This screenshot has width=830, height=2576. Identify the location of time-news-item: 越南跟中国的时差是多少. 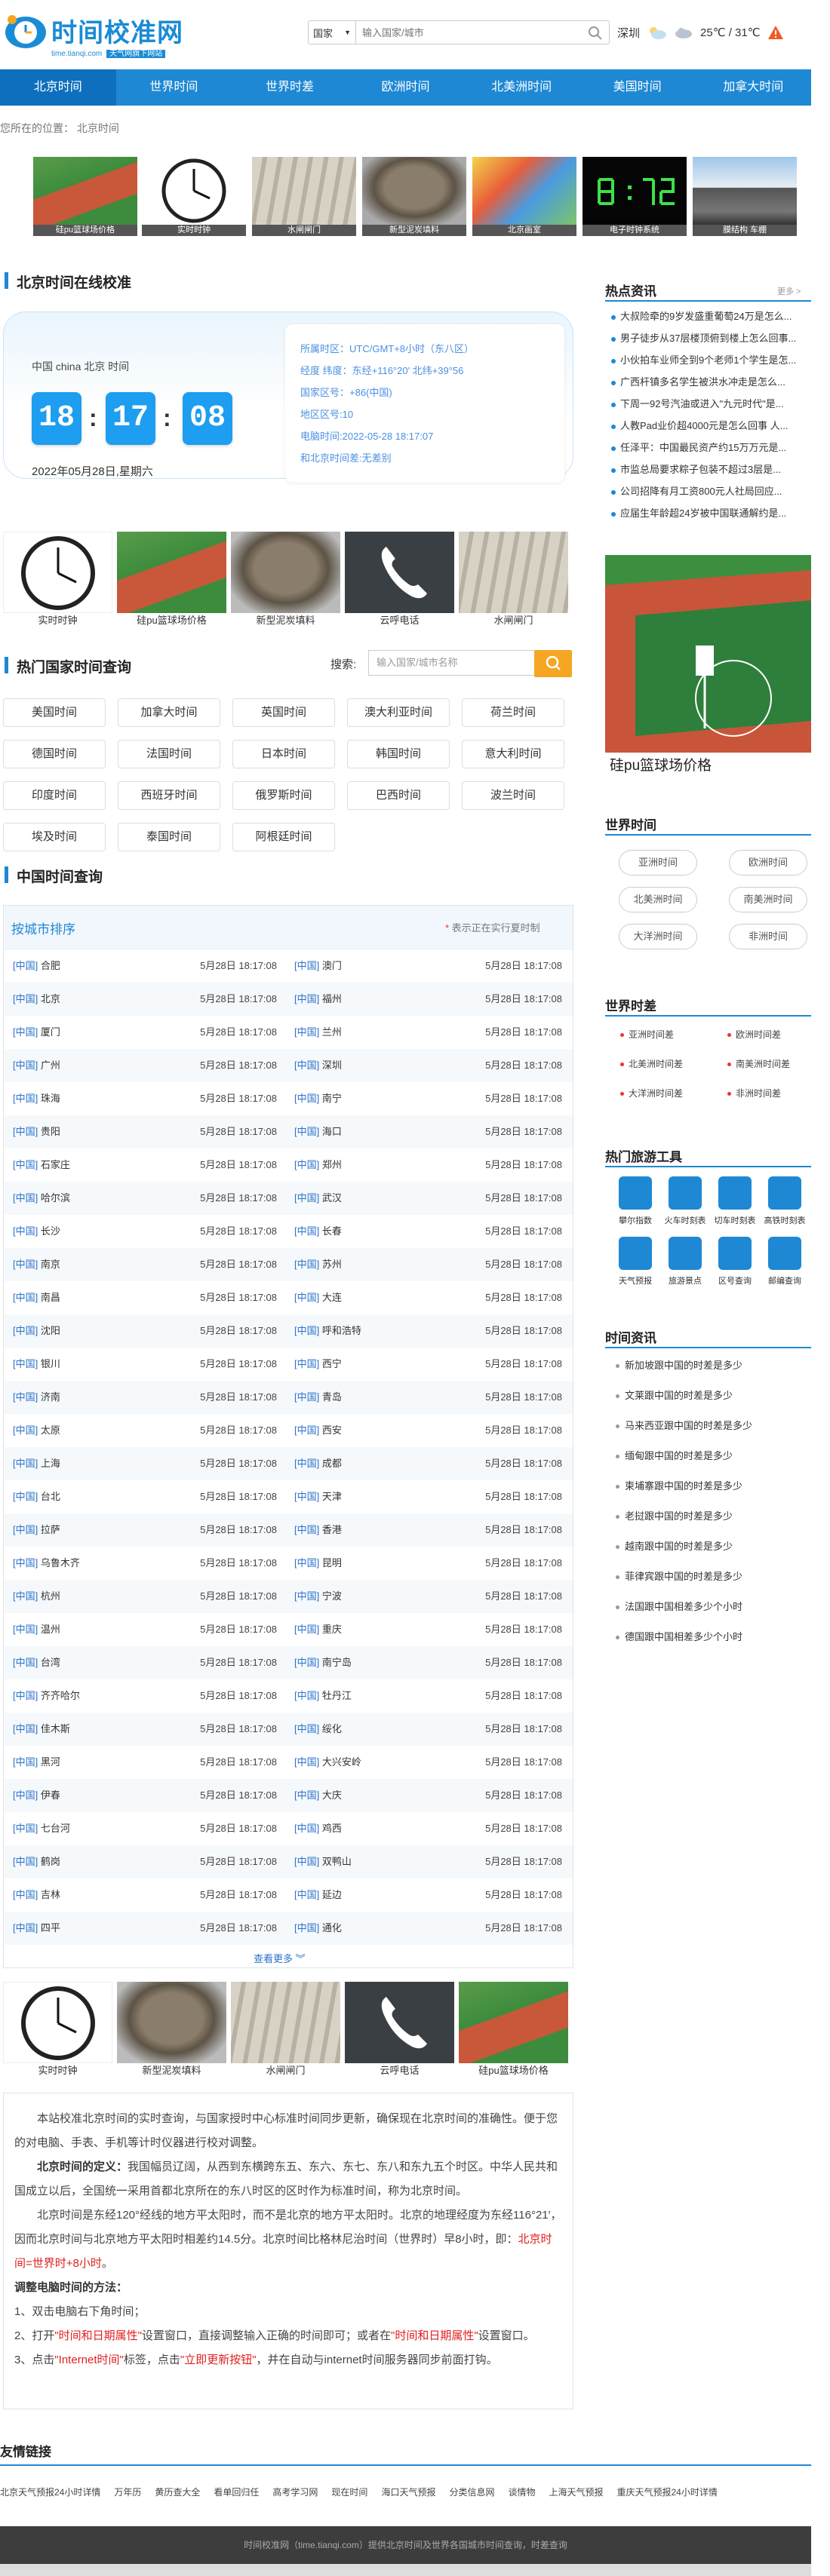
(674, 1545).